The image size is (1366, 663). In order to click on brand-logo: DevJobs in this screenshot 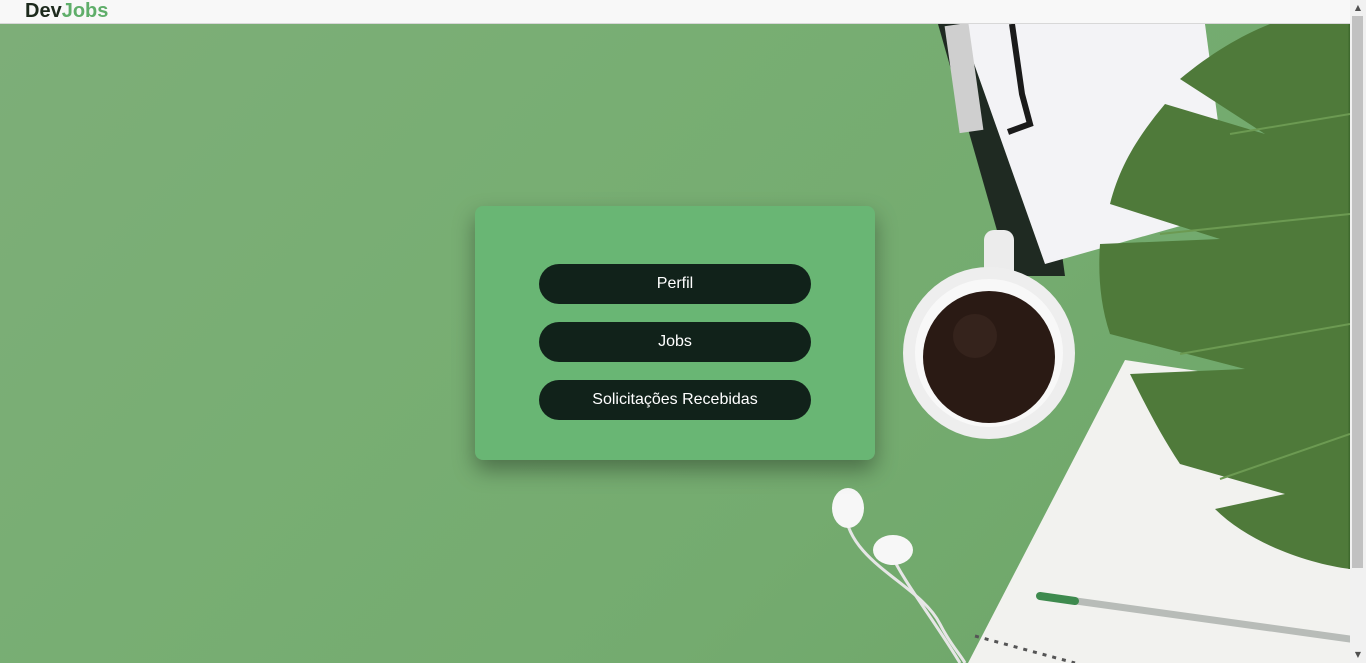, I will do `click(66, 11)`.